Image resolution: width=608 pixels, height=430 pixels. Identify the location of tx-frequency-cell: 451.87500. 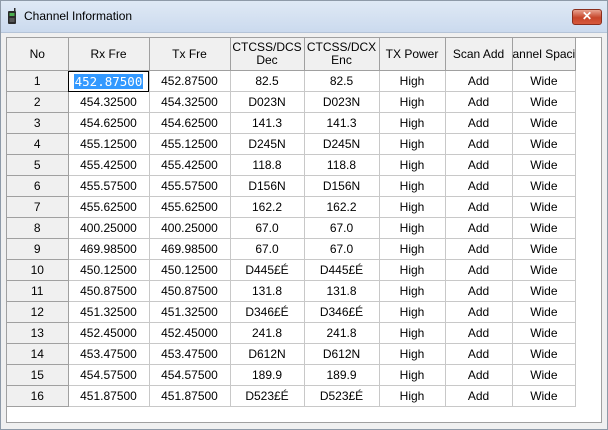
(190, 396).